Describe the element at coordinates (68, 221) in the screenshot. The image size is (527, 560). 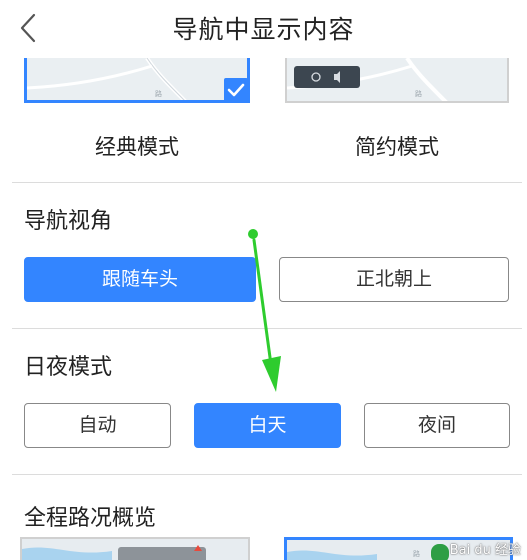
I see `nav-view-title: 导航视角` at that location.